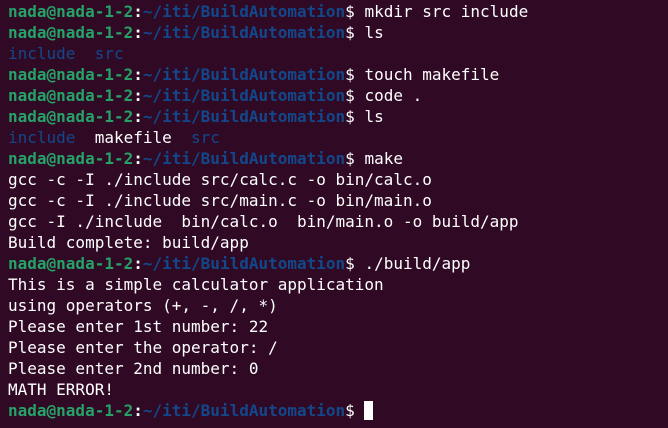 This screenshot has height=428, width=668. Describe the element at coordinates (441, 11) in the screenshot. I see `command-text: mkdir src include` at that location.